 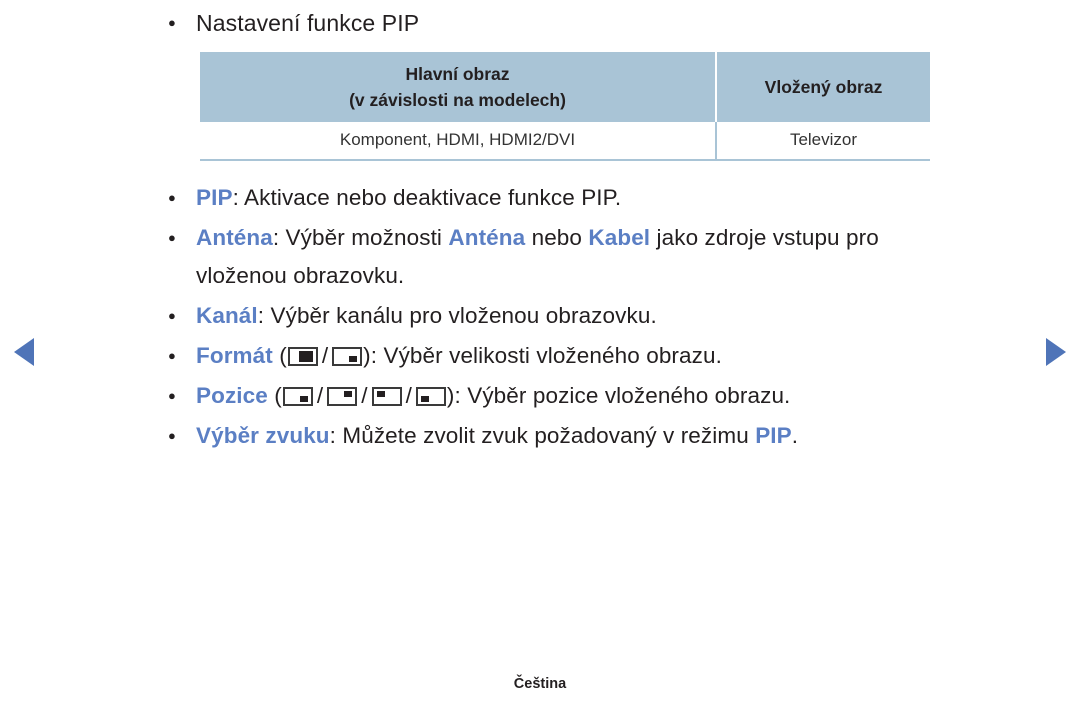 What do you see at coordinates (619, 237) in the screenshot?
I see `inline-option-cable: Kabel` at bounding box center [619, 237].